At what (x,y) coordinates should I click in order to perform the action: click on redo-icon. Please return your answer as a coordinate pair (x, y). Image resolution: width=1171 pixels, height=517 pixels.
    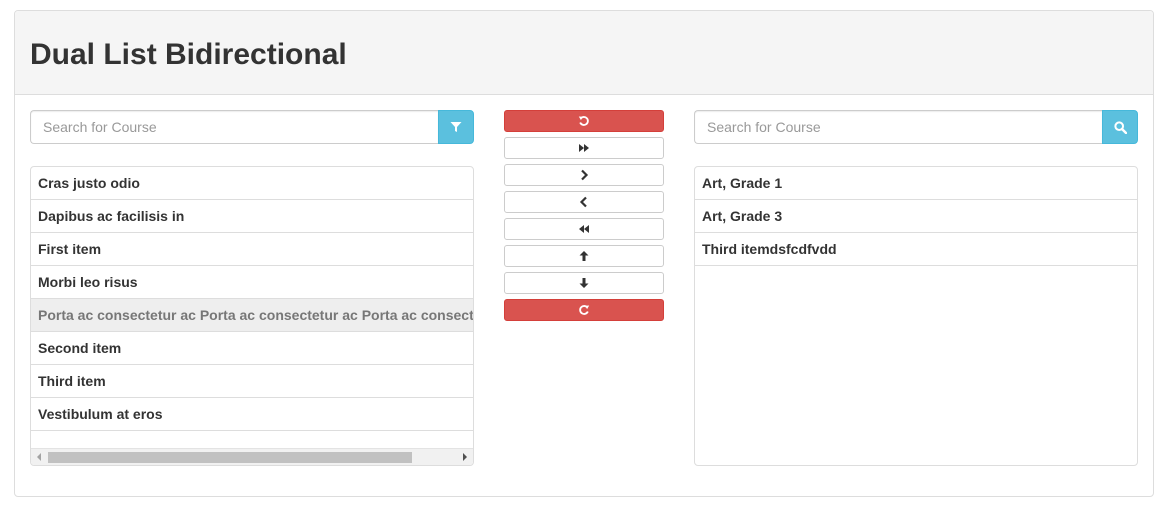
    Looking at the image, I should click on (584, 310).